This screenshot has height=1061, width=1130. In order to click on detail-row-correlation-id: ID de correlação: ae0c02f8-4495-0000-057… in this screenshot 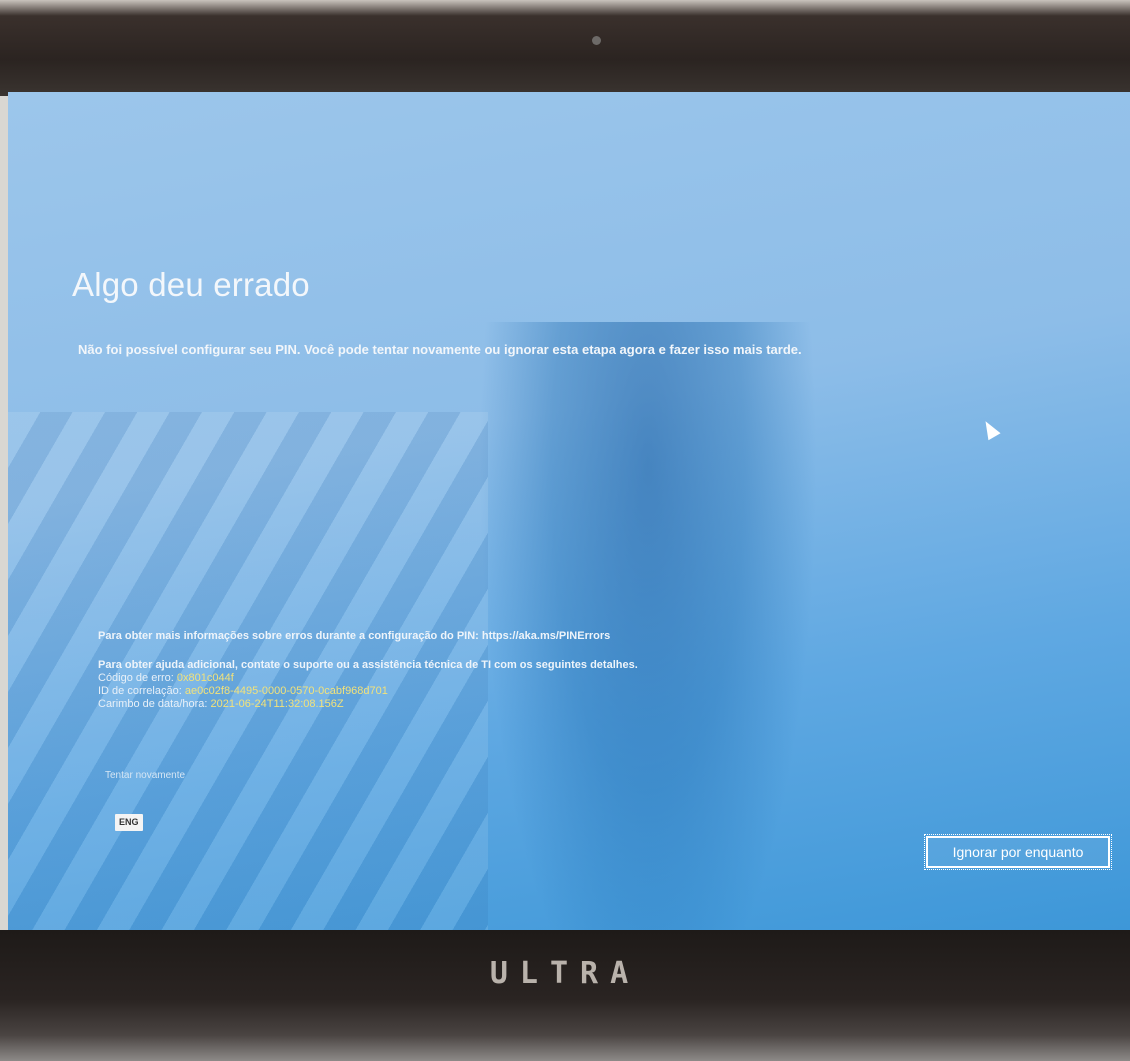, I will do `click(458, 691)`.